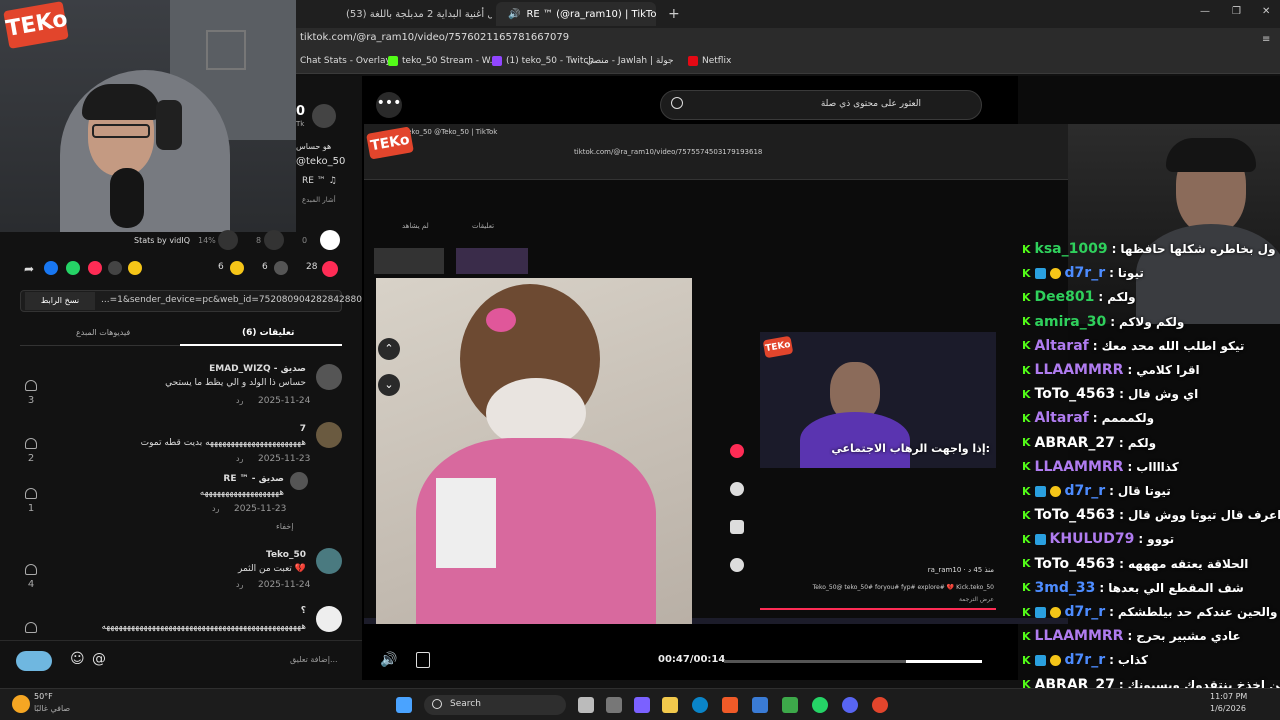  I want to click on menu-icon: ≡, so click(1266, 39).